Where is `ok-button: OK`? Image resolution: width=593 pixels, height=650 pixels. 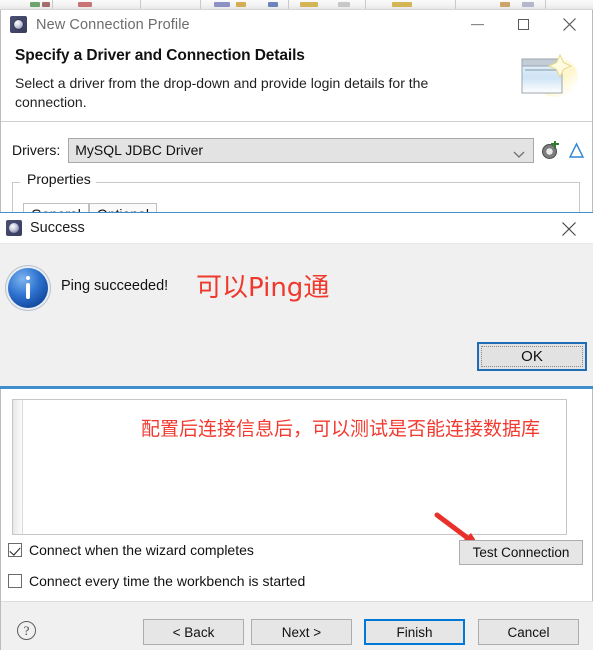 ok-button: OK is located at coordinates (532, 356).